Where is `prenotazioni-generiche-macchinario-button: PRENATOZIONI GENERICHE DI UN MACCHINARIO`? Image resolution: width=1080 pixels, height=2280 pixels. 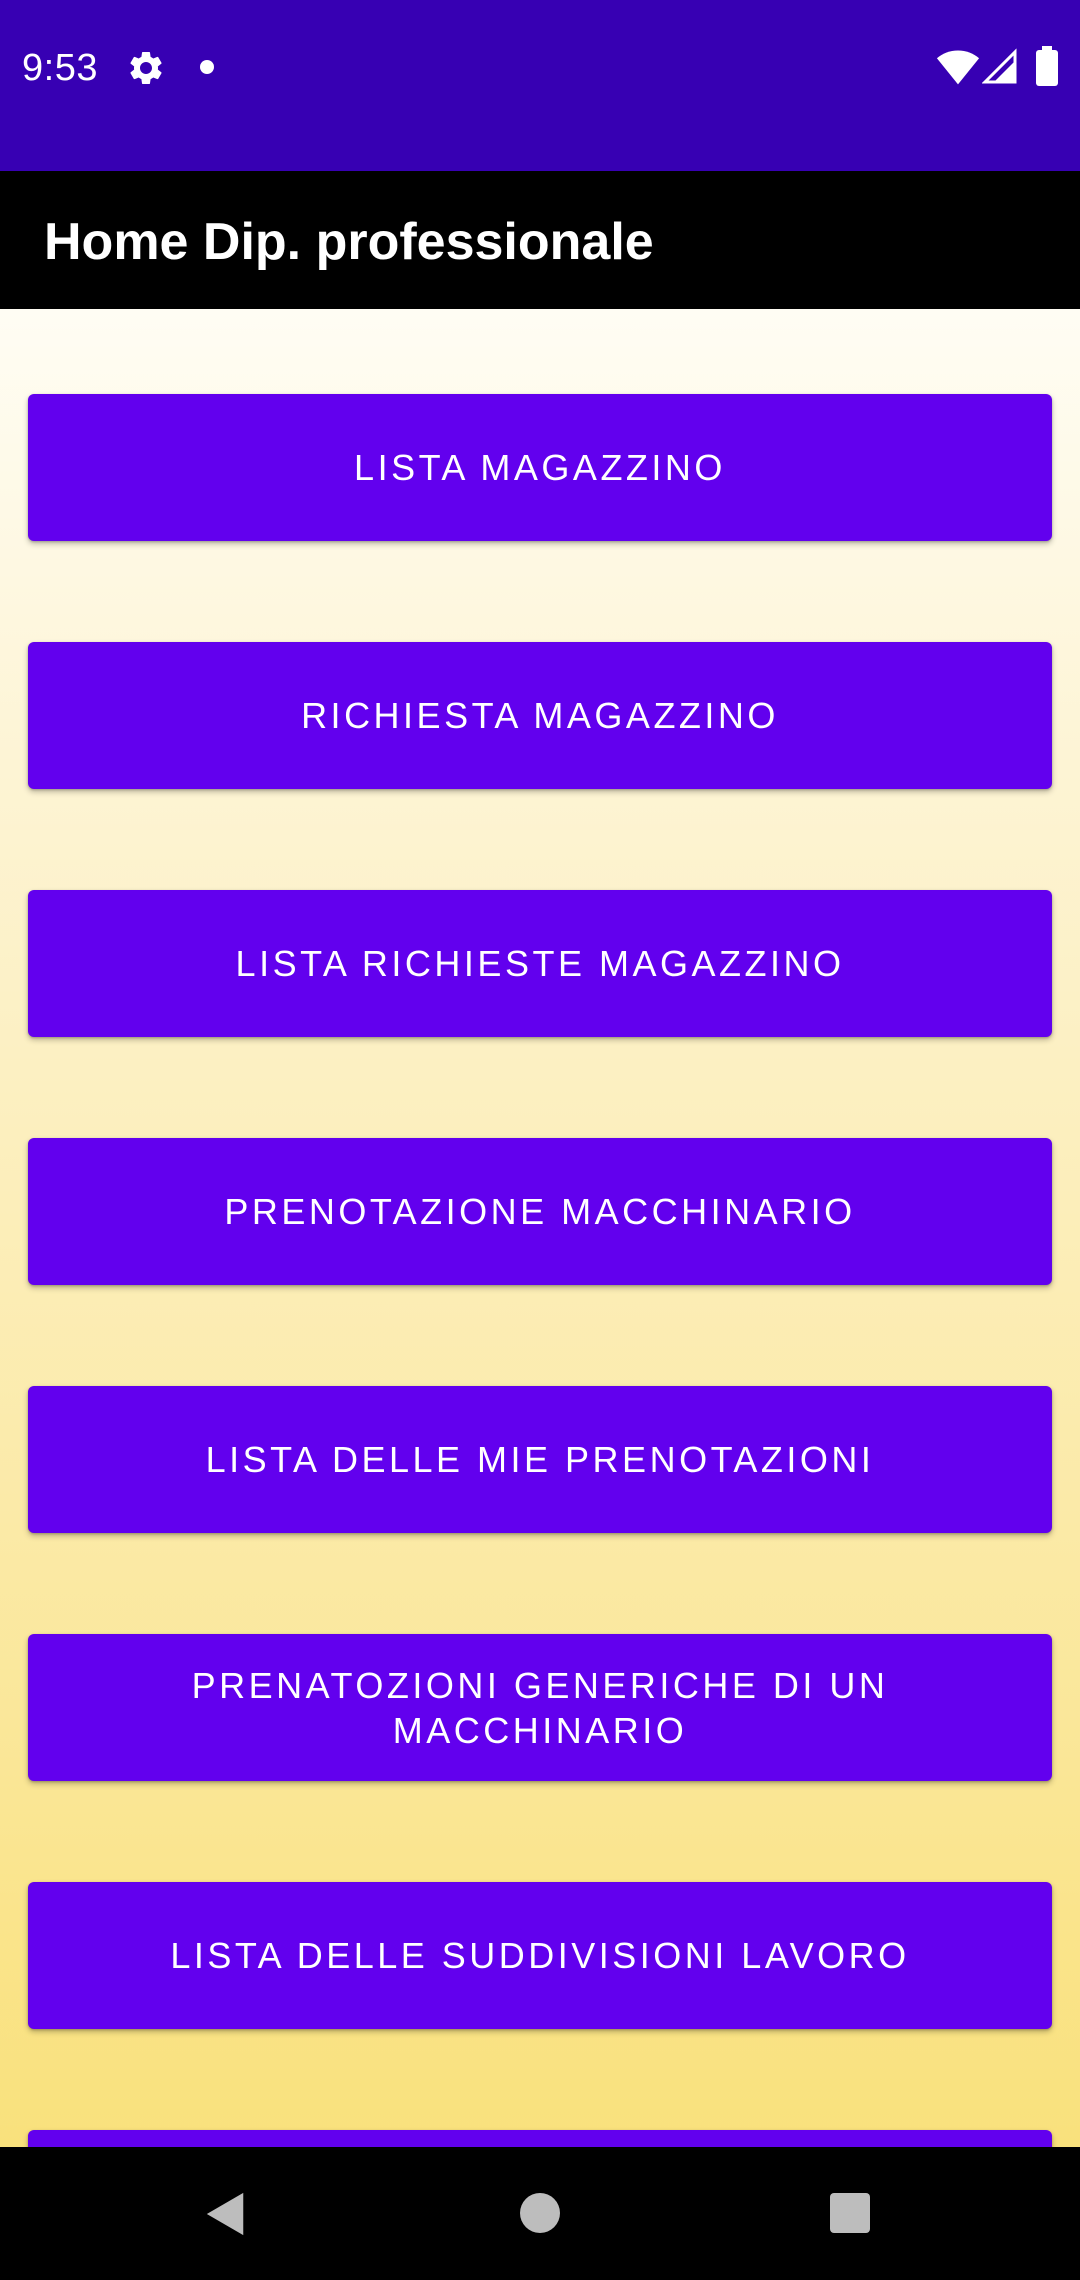
prenotazioni-generiche-macchinario-button: PRENATOZIONI GENERICHE DI UN MACCHINARIO is located at coordinates (540, 1707).